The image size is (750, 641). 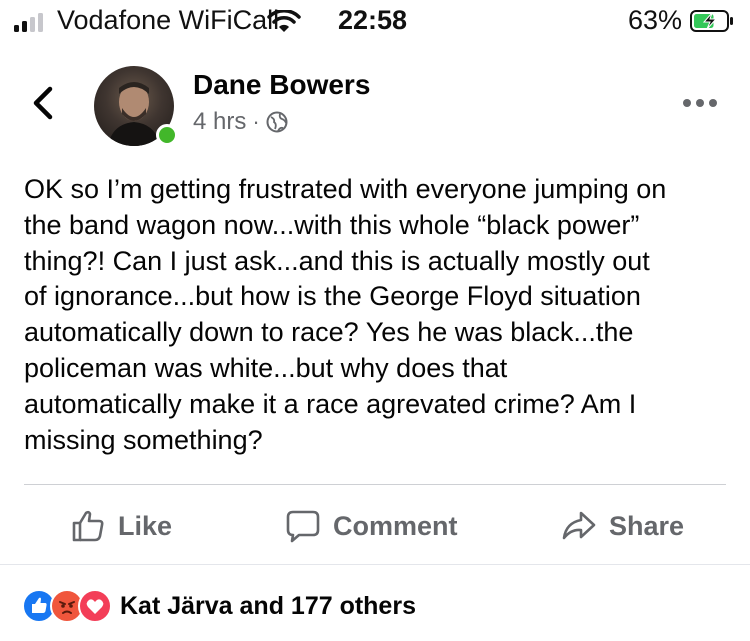 What do you see at coordinates (281, 85) in the screenshot?
I see `author-name: Dane Bowers` at bounding box center [281, 85].